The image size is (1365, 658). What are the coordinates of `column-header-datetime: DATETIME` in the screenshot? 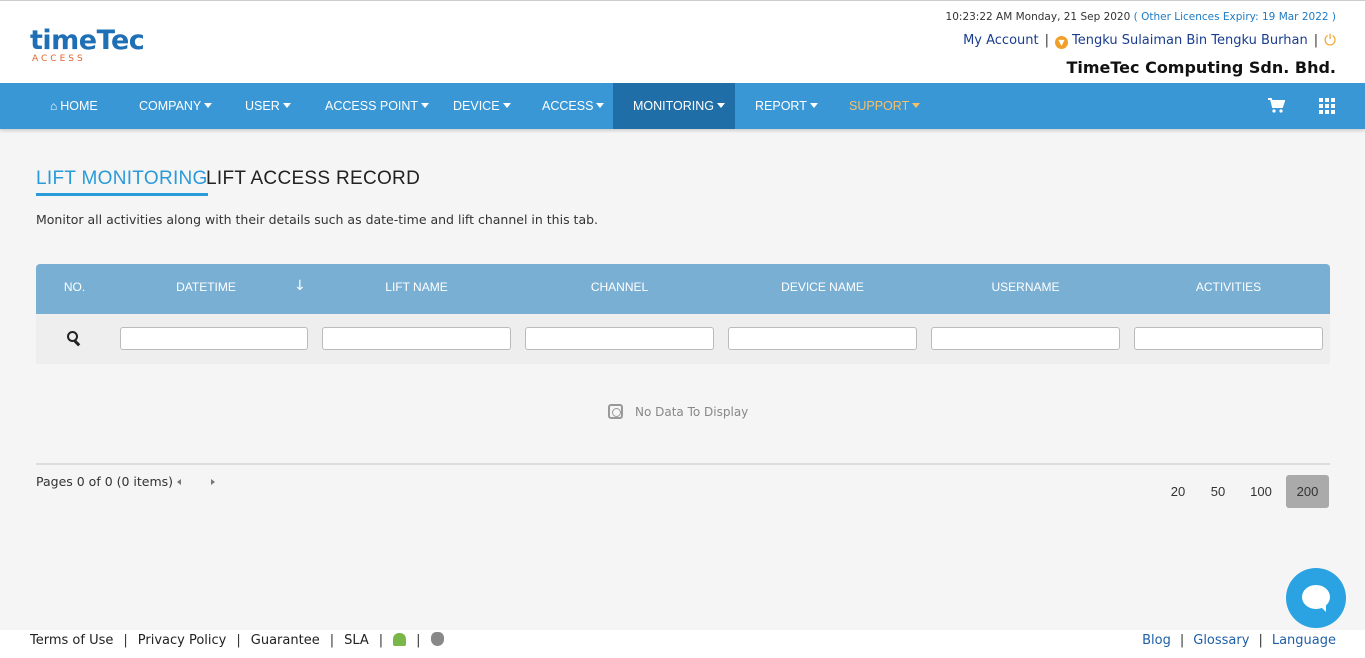 It's located at (206, 289).